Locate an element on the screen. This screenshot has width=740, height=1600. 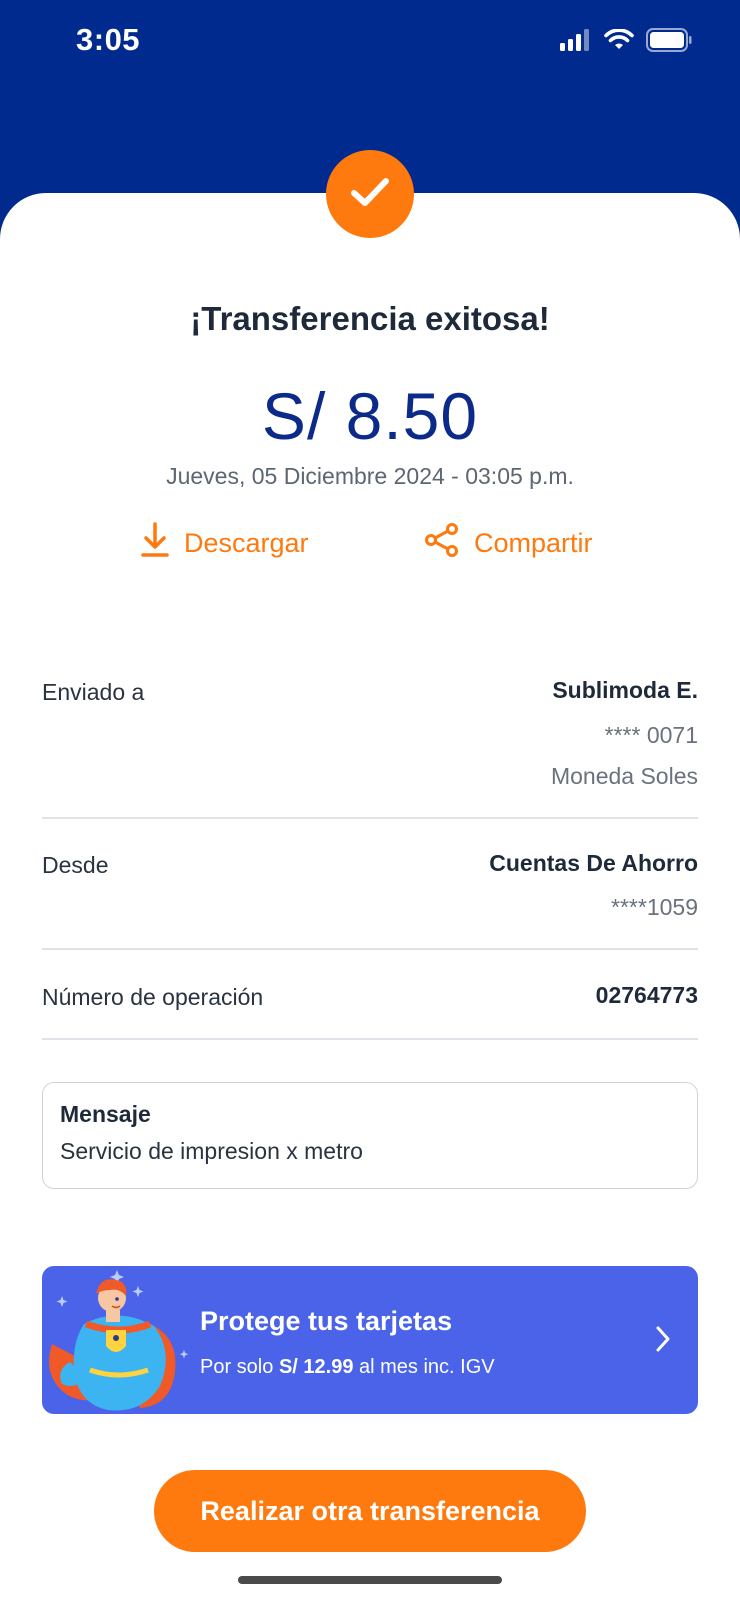
battery-icon is located at coordinates (669, 42).